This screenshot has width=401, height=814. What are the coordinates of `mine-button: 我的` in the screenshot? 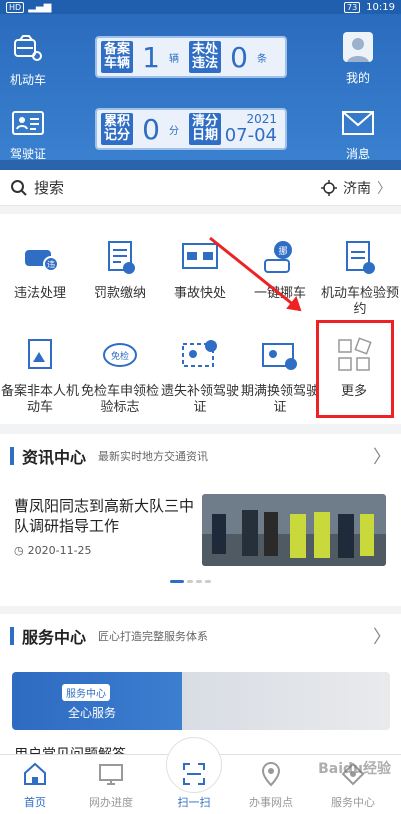 It's located at (358, 59).